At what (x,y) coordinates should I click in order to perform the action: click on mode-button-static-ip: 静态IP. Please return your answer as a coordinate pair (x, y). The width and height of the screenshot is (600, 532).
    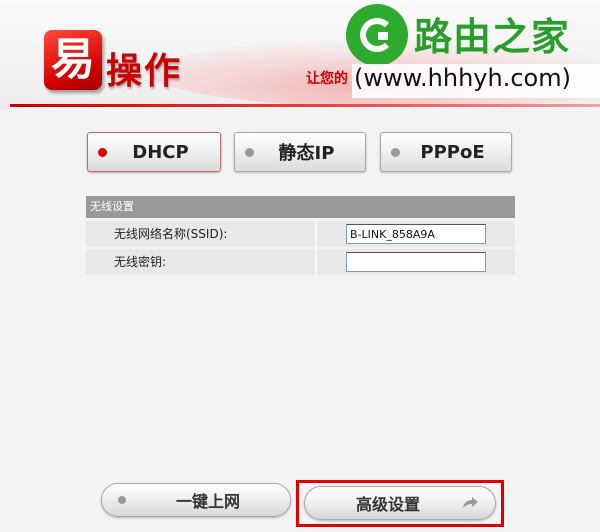
    Looking at the image, I should click on (300, 152).